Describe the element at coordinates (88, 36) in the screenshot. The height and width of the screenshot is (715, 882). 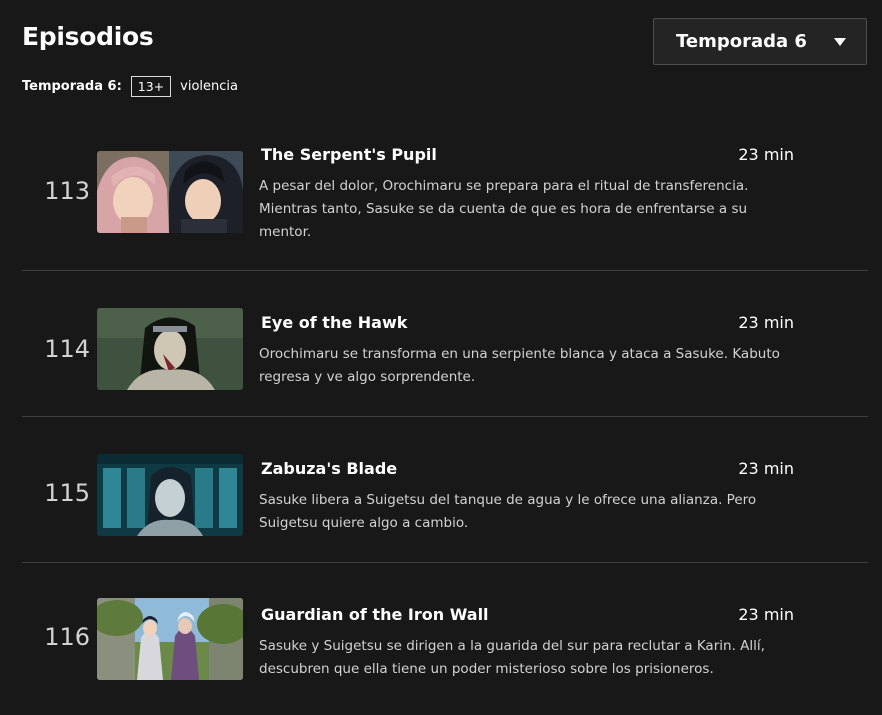
I see `page-title: Episodios` at that location.